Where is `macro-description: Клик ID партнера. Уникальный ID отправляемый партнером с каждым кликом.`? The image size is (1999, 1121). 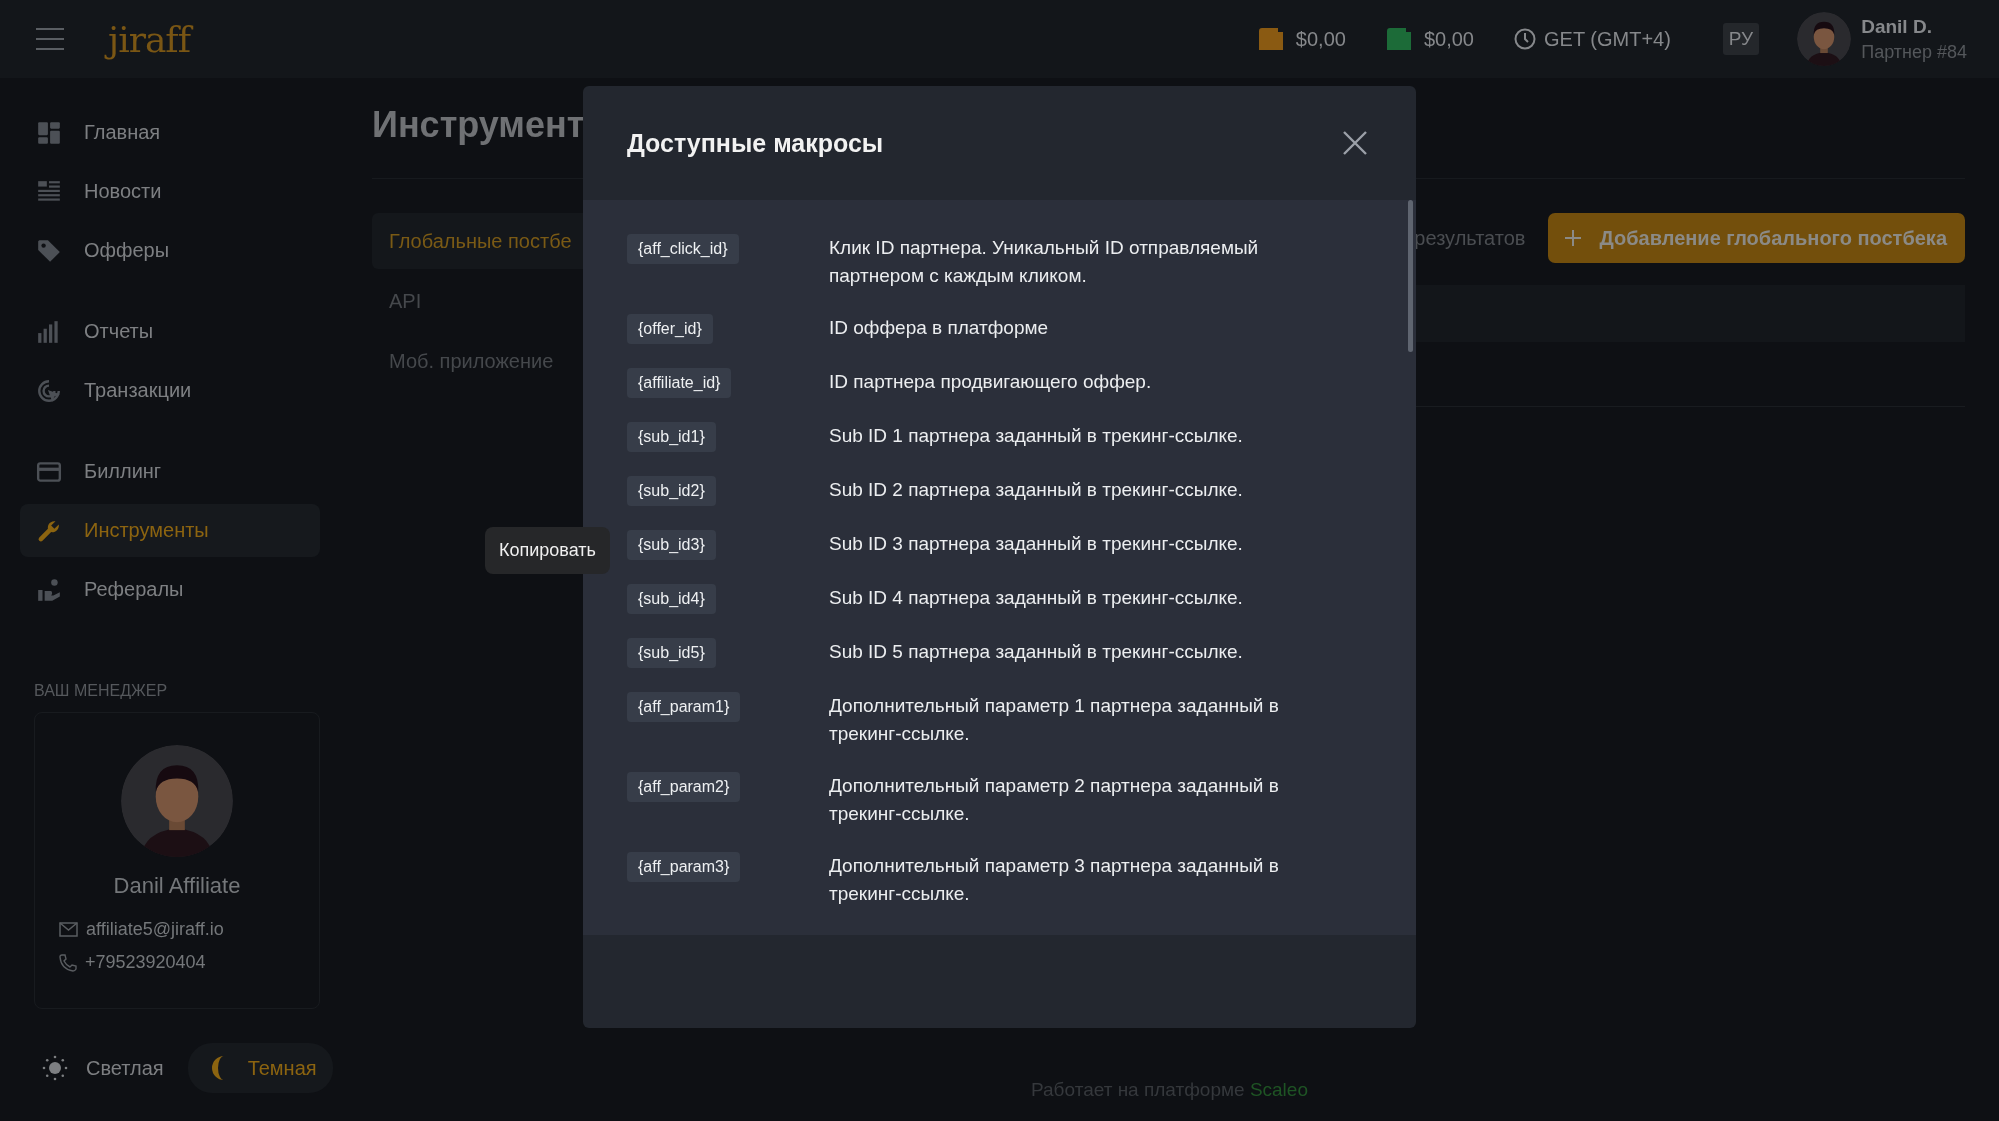
macro-description: Клик ID партнера. Уникальный ID отправляемый партнером с каждым кликом. is located at coordinates (1044, 262).